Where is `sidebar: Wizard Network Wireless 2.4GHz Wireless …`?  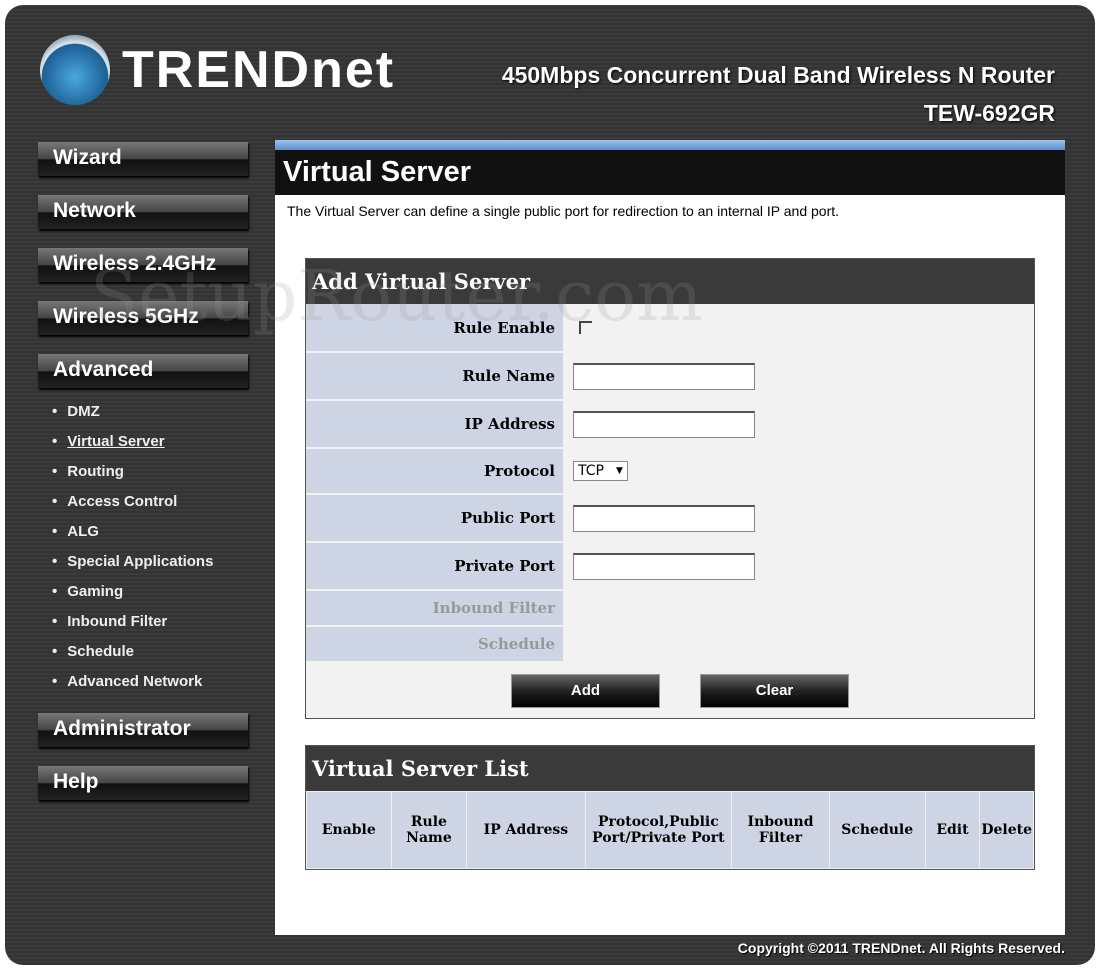 sidebar: Wizard Network Wireless 2.4GHz Wireless … is located at coordinates (143, 480).